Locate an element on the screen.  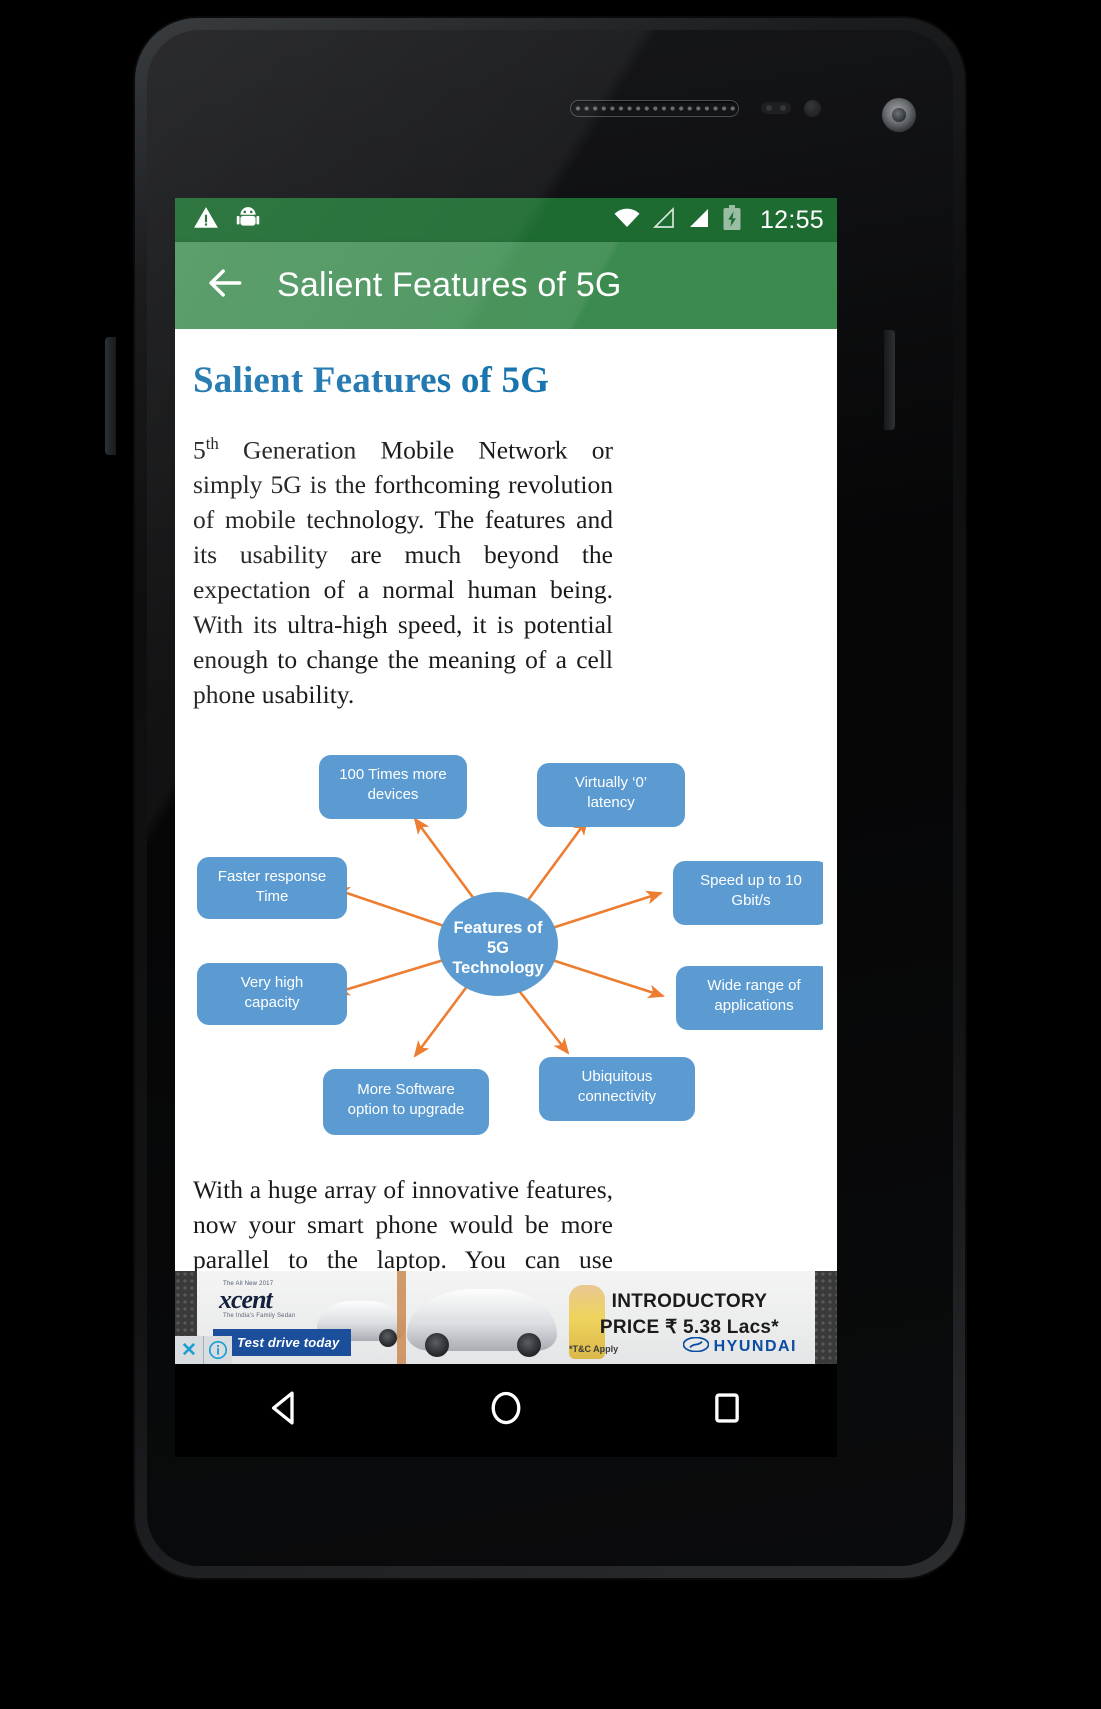
ad-advertiser: HYUNDAI is located at coordinates (739, 1346).